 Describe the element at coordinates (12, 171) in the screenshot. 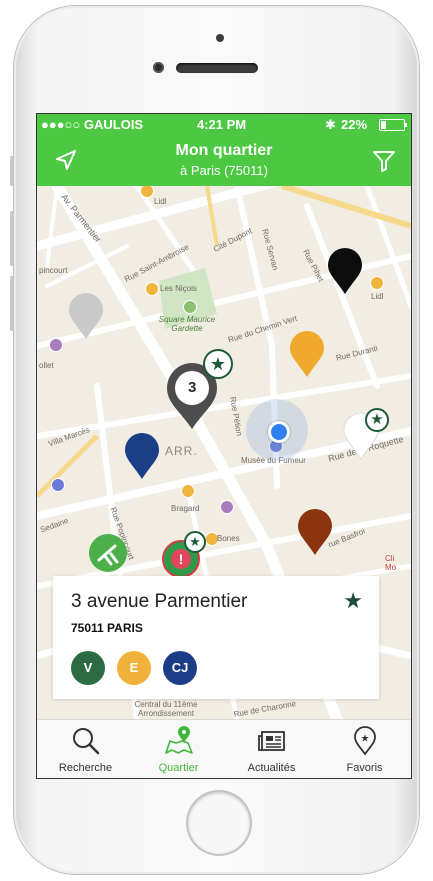

I see `mute-switch` at that location.